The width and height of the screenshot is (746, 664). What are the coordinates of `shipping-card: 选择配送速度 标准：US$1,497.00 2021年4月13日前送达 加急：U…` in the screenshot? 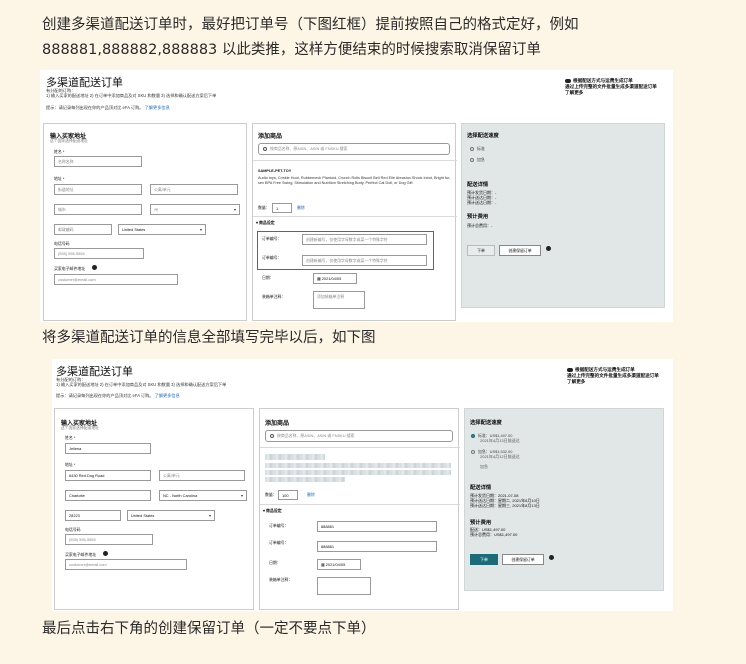 It's located at (564, 499).